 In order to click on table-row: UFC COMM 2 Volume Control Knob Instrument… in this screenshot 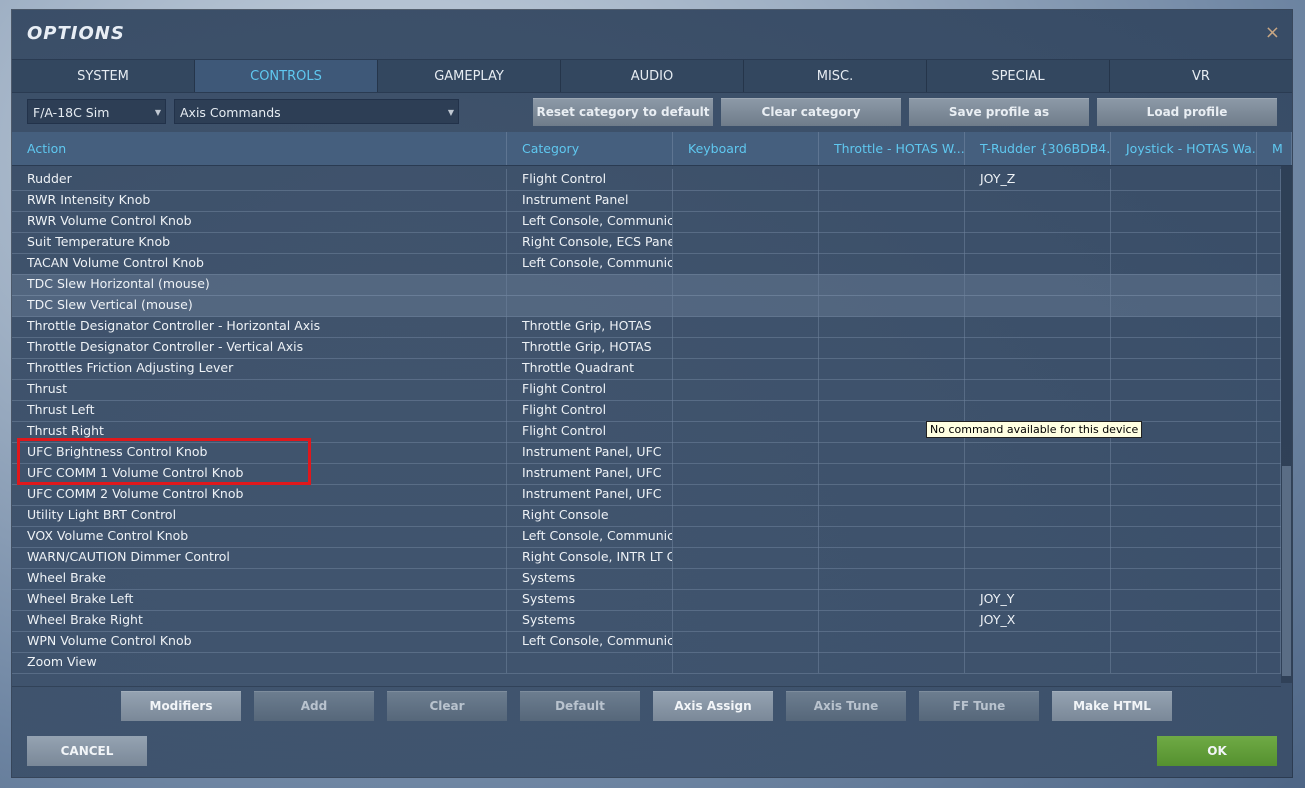, I will do `click(646, 495)`.